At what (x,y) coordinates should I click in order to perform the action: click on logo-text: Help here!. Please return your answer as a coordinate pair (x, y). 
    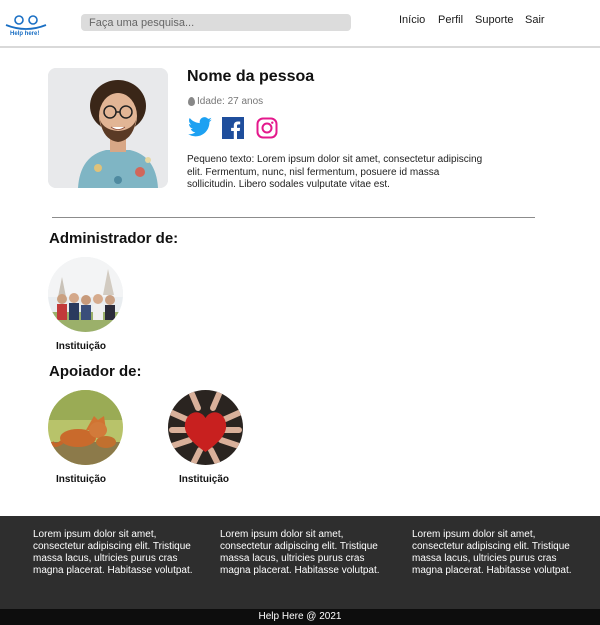
    Looking at the image, I should click on (25, 34).